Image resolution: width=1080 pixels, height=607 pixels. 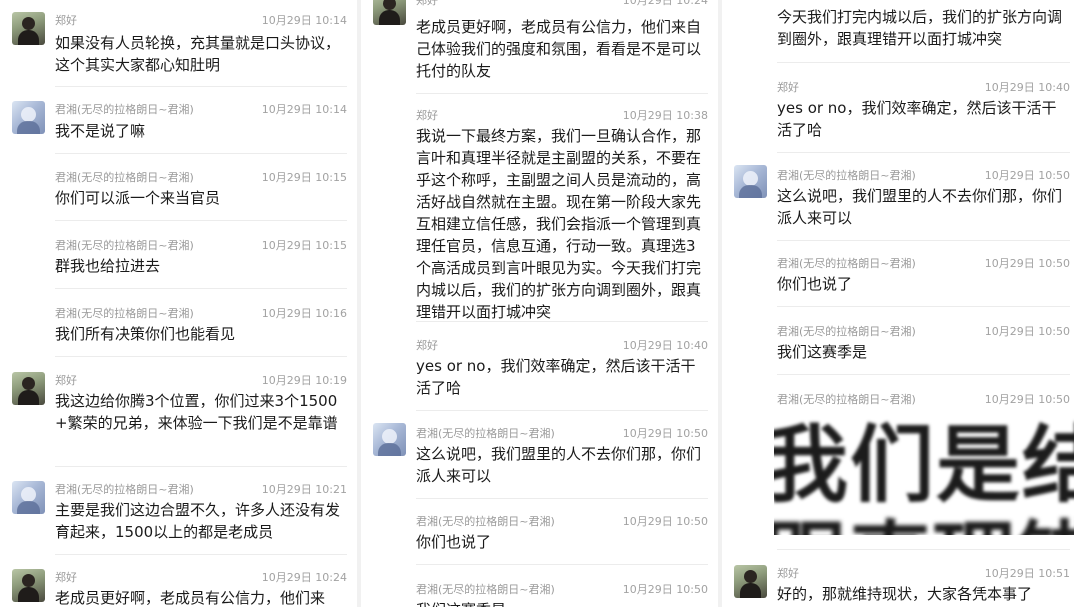 What do you see at coordinates (920, 28) in the screenshot?
I see `message-text: 今天我们打完内城以后，我们的扩张方向调到圈外，跟真理错开以面打城冲突` at bounding box center [920, 28].